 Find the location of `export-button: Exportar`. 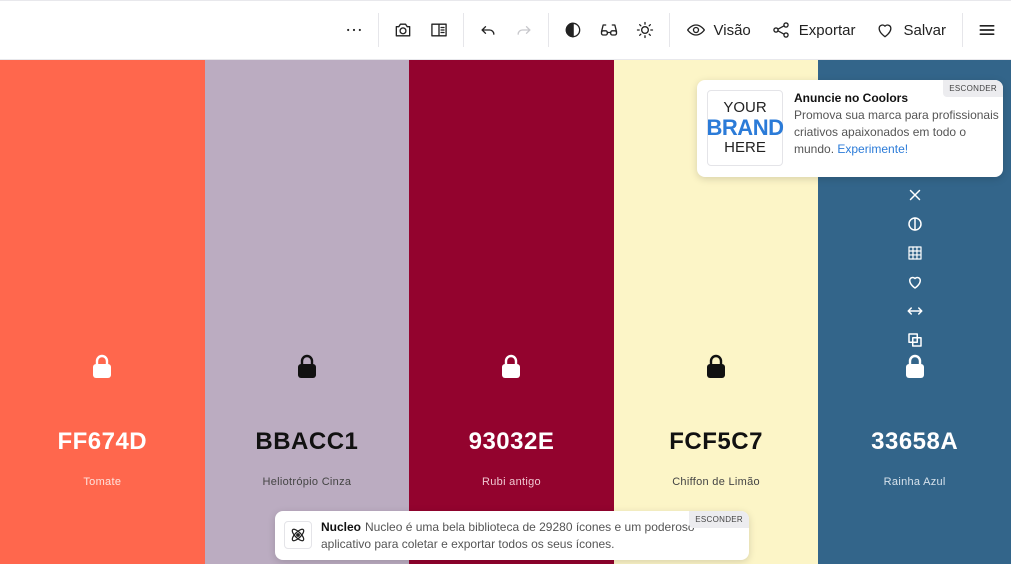

export-button: Exportar is located at coordinates (813, 30).